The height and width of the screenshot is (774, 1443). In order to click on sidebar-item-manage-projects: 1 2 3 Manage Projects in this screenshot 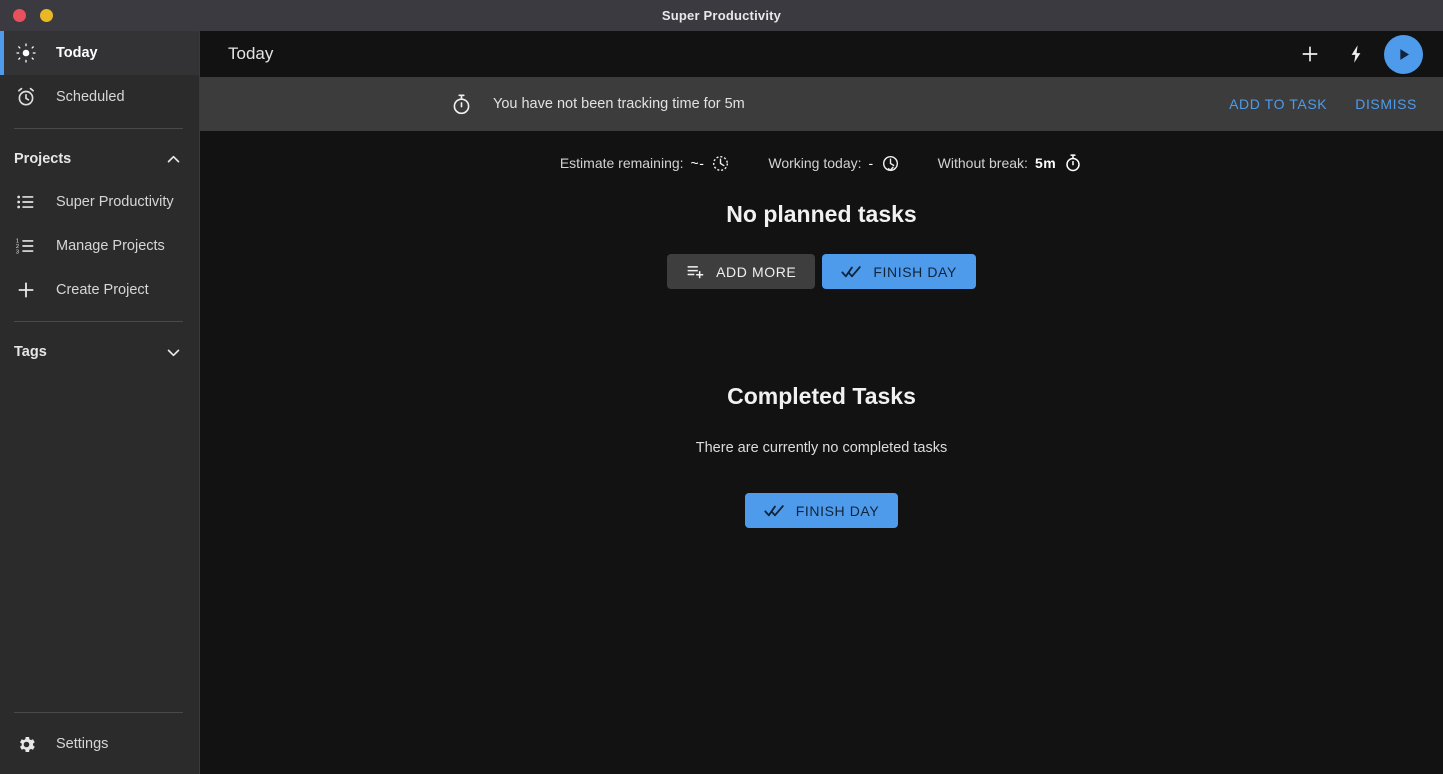, I will do `click(99, 246)`.